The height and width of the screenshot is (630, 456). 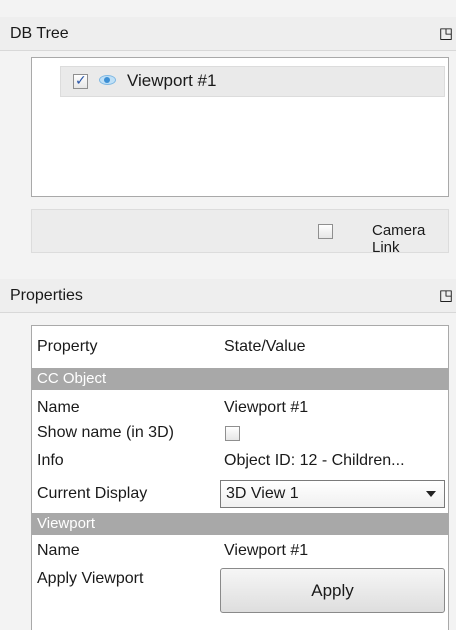 I want to click on current-display-value: 3D View 1, so click(x=262, y=493).